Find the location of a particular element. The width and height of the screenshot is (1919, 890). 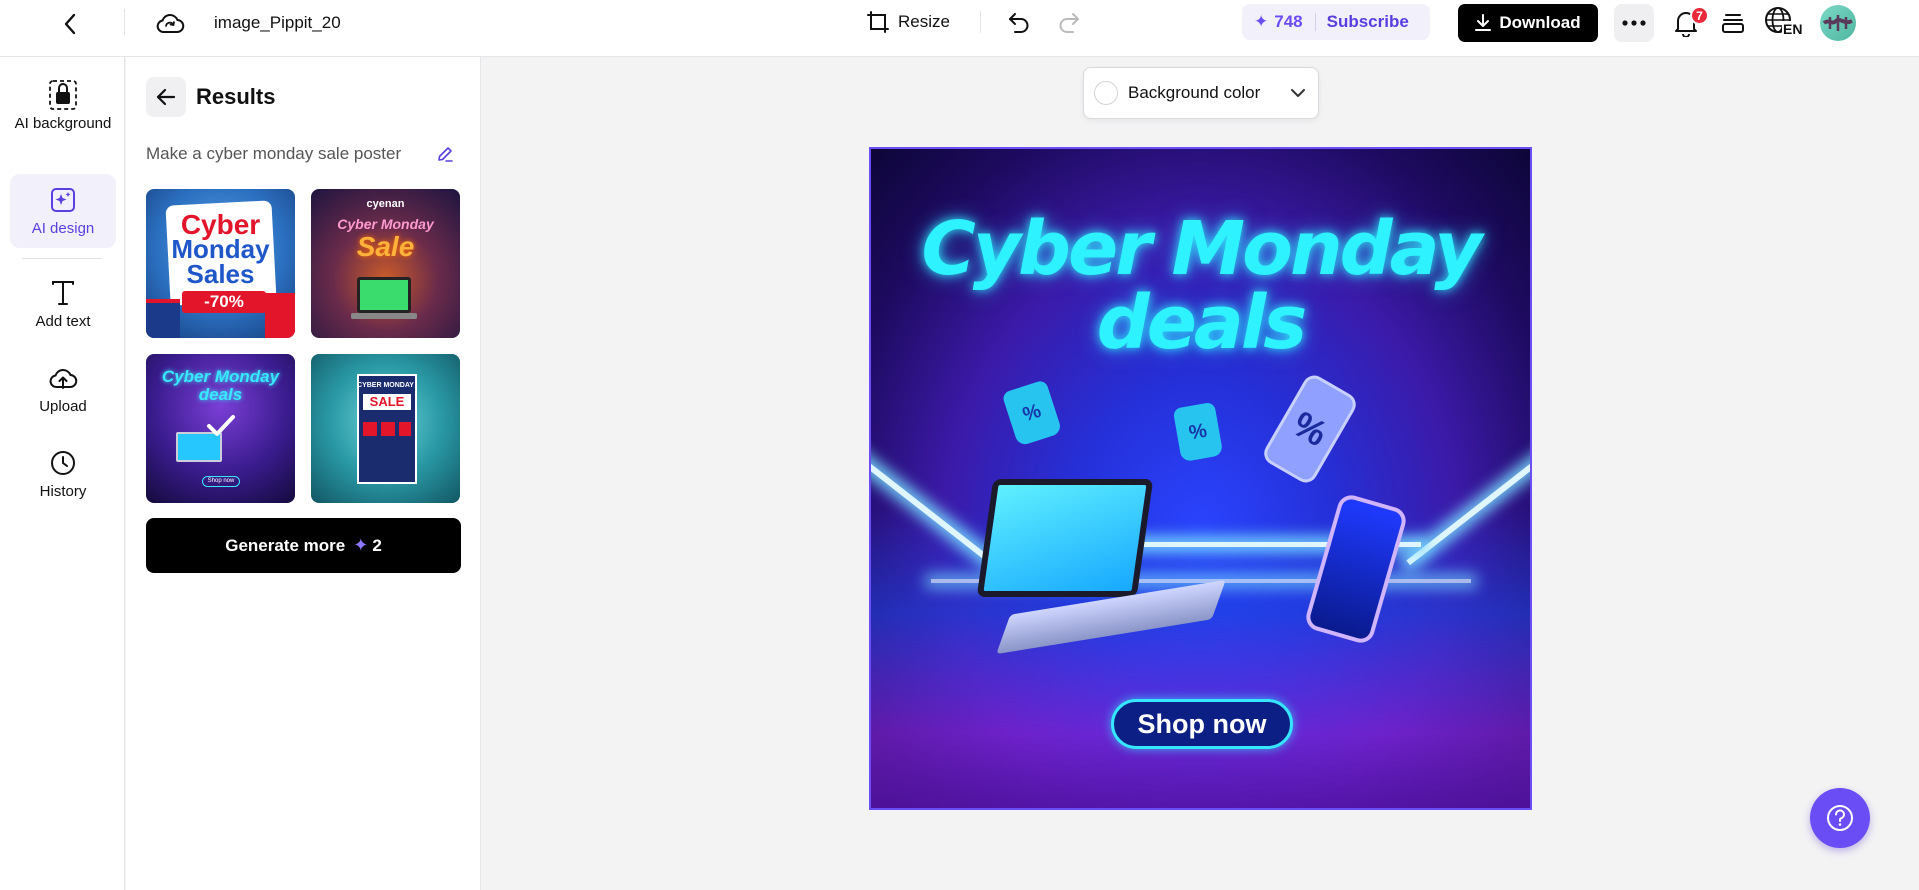

generate-more-label: Generate more is located at coordinates (285, 545).